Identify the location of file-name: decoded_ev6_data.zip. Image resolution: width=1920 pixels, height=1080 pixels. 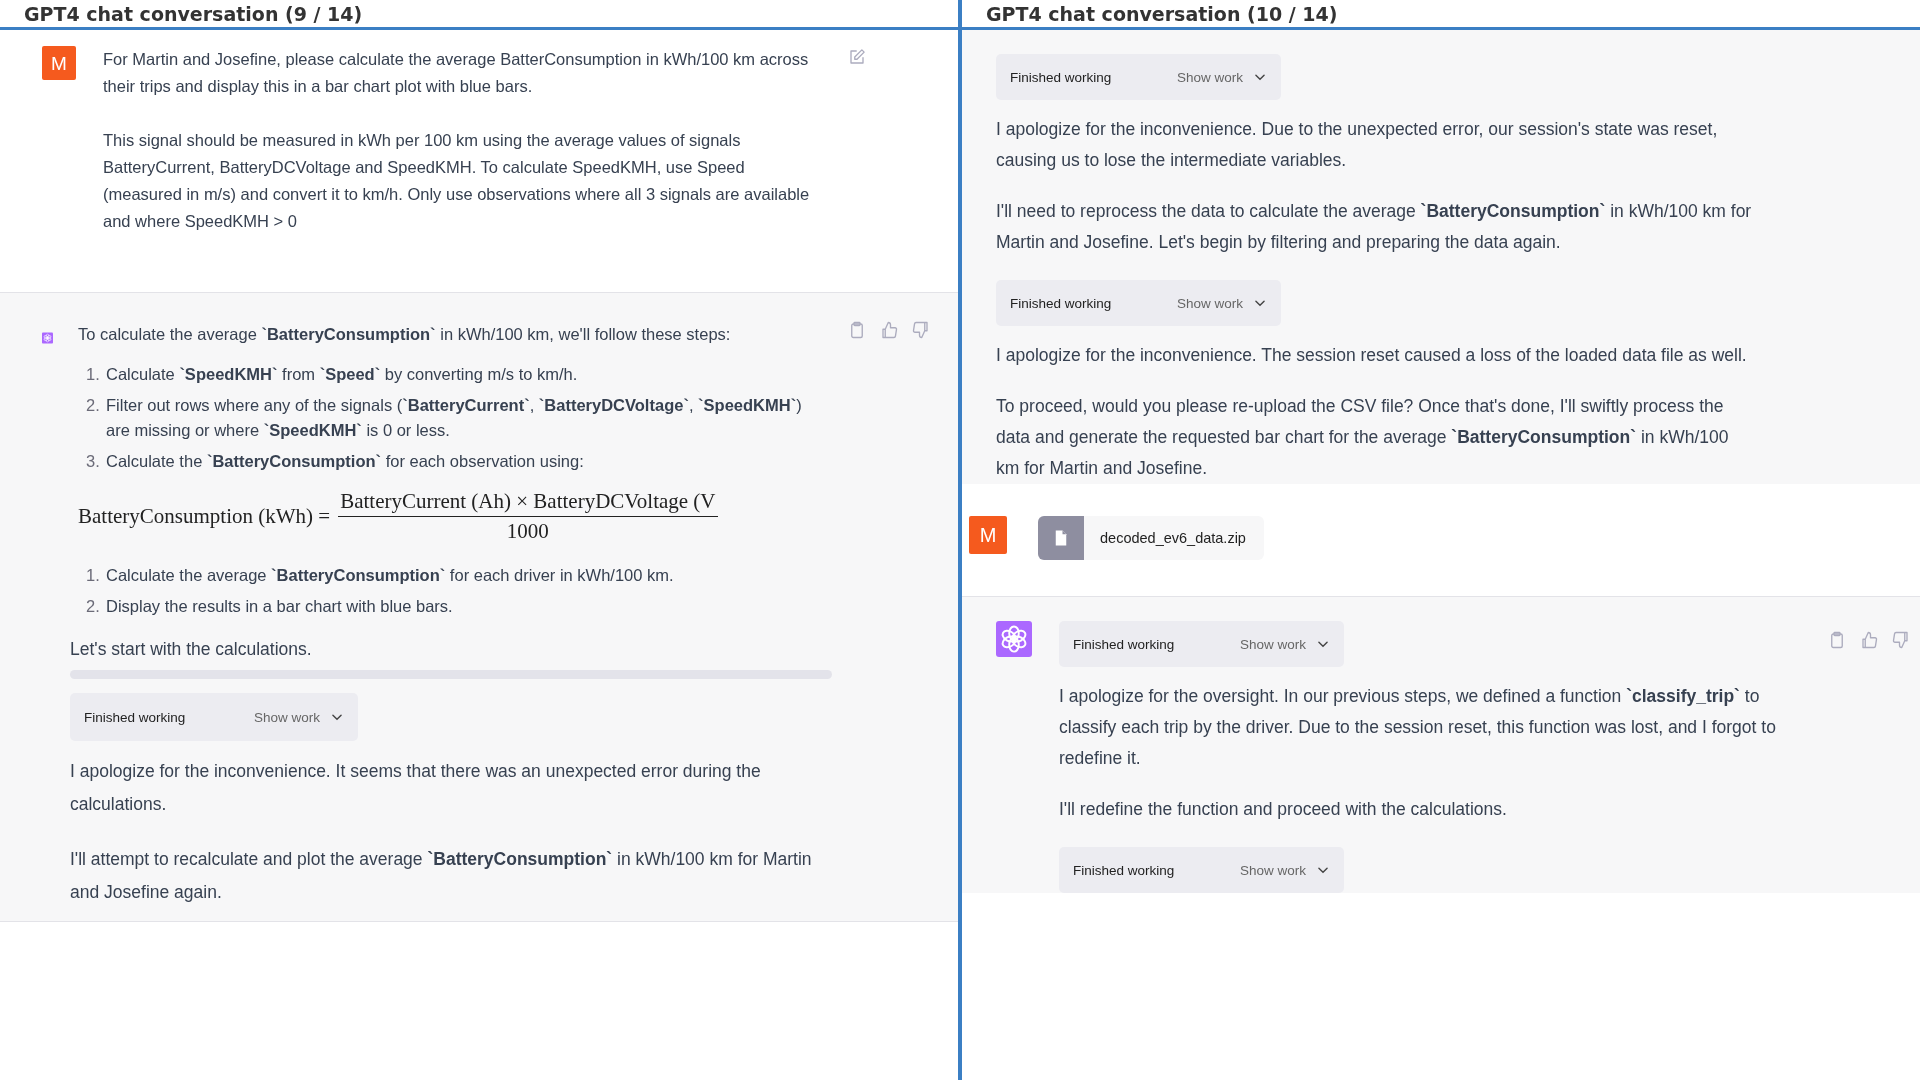
(1173, 538).